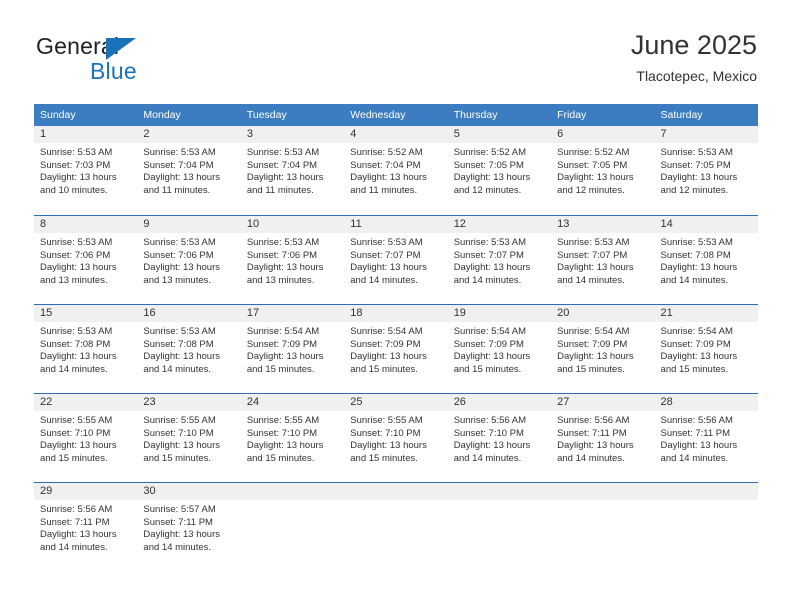 This screenshot has height=612, width=792. What do you see at coordinates (86, 115) in the screenshot?
I see `weekday-header-sunday: Sunday` at bounding box center [86, 115].